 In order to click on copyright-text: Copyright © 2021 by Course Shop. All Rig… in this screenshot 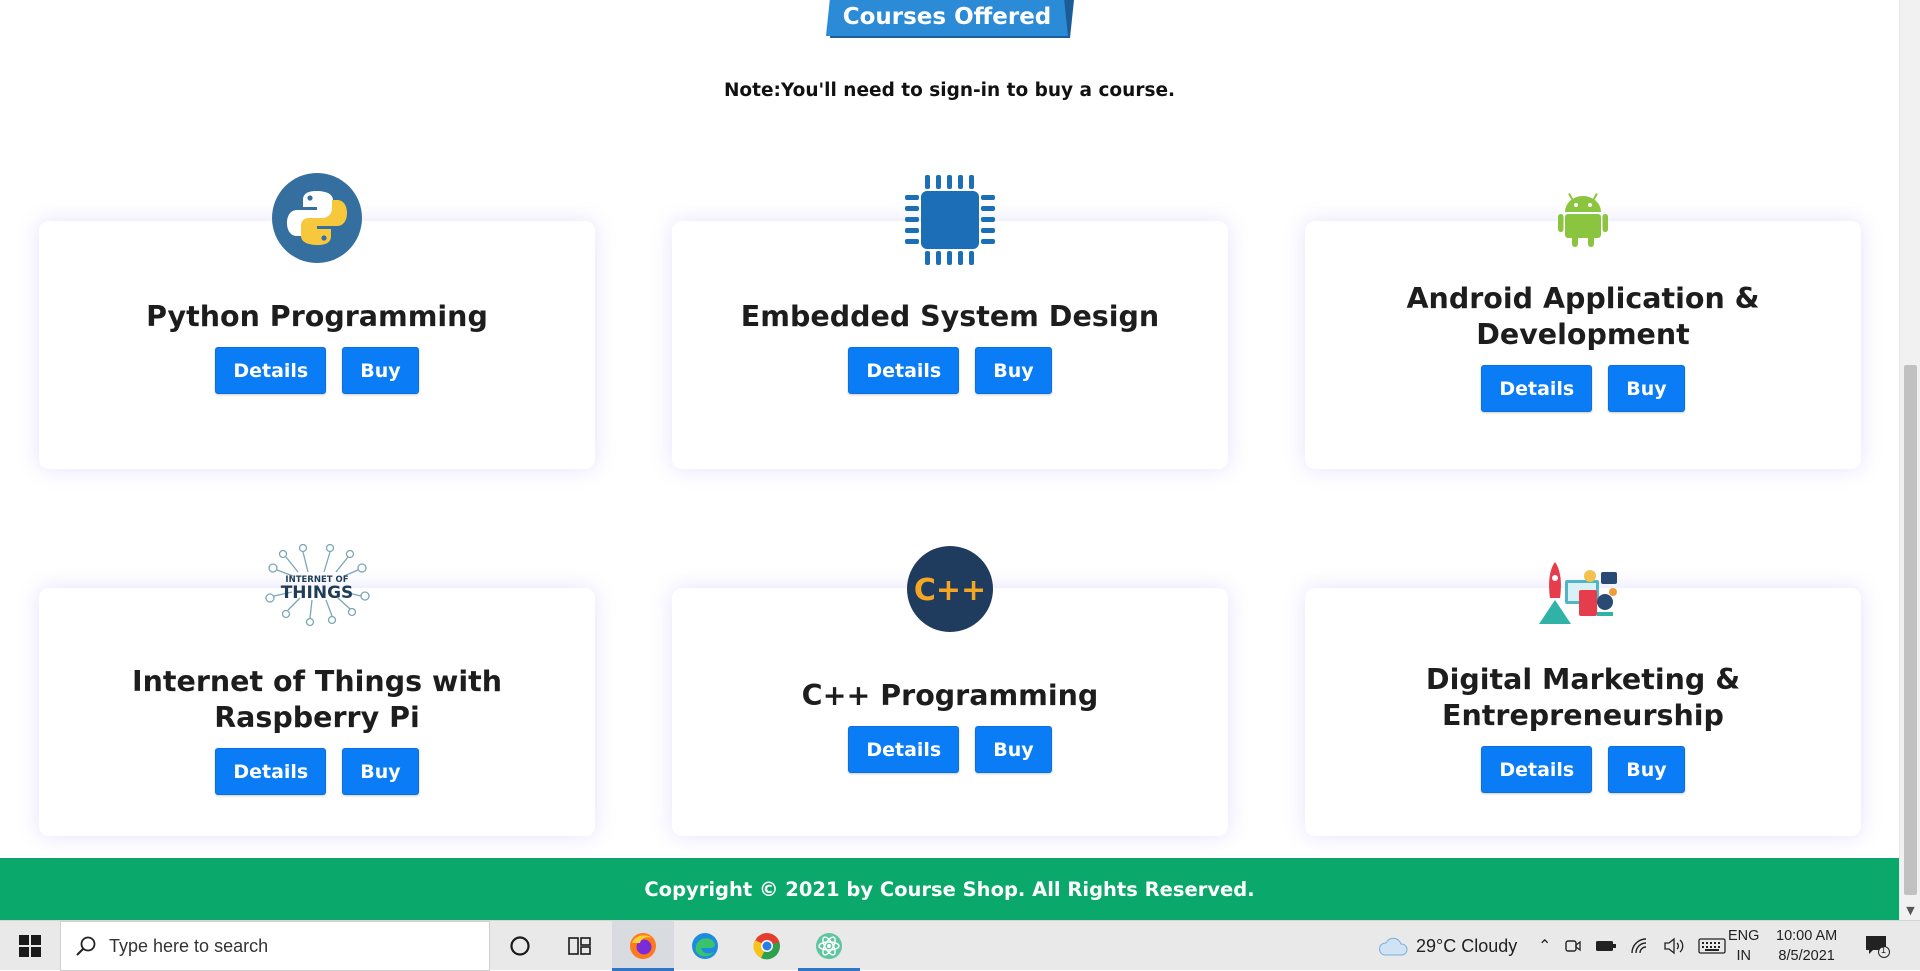, I will do `click(949, 889)`.